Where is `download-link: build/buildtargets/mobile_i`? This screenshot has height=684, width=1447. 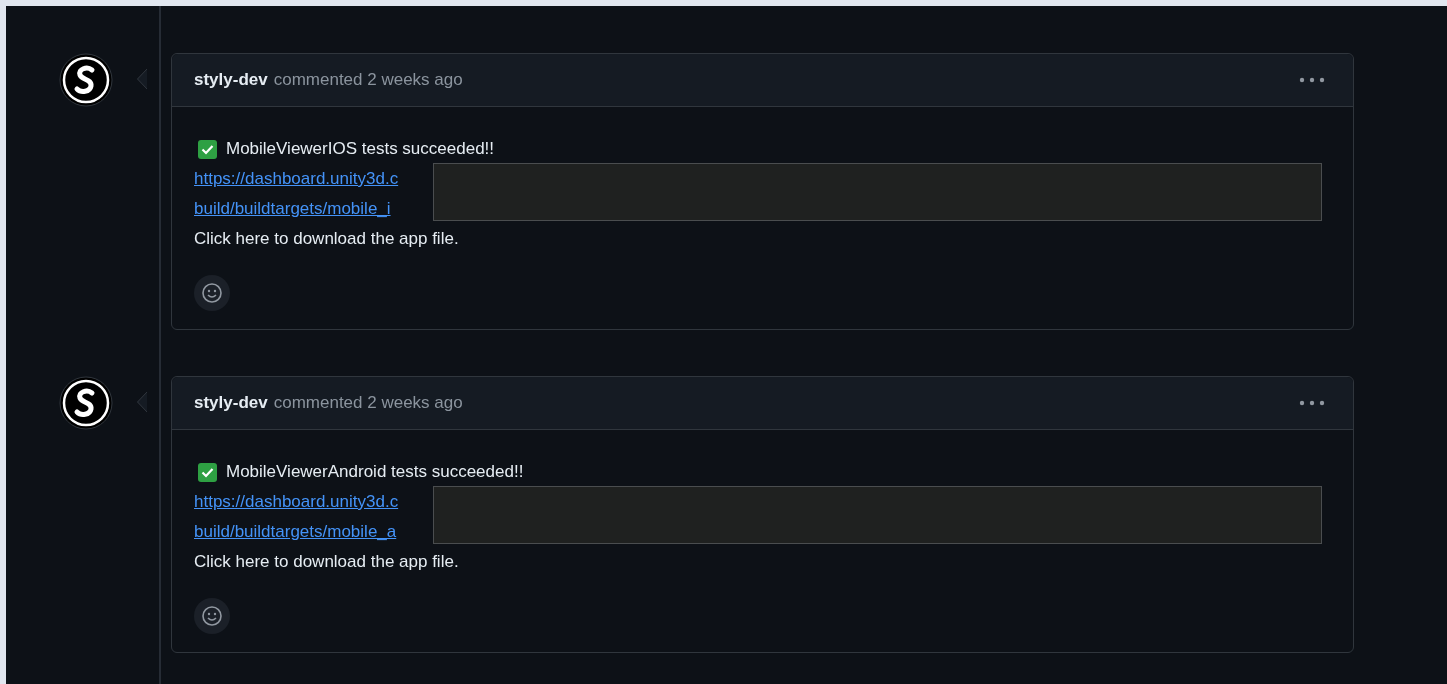 download-link: build/buildtargets/mobile_i is located at coordinates (292, 209).